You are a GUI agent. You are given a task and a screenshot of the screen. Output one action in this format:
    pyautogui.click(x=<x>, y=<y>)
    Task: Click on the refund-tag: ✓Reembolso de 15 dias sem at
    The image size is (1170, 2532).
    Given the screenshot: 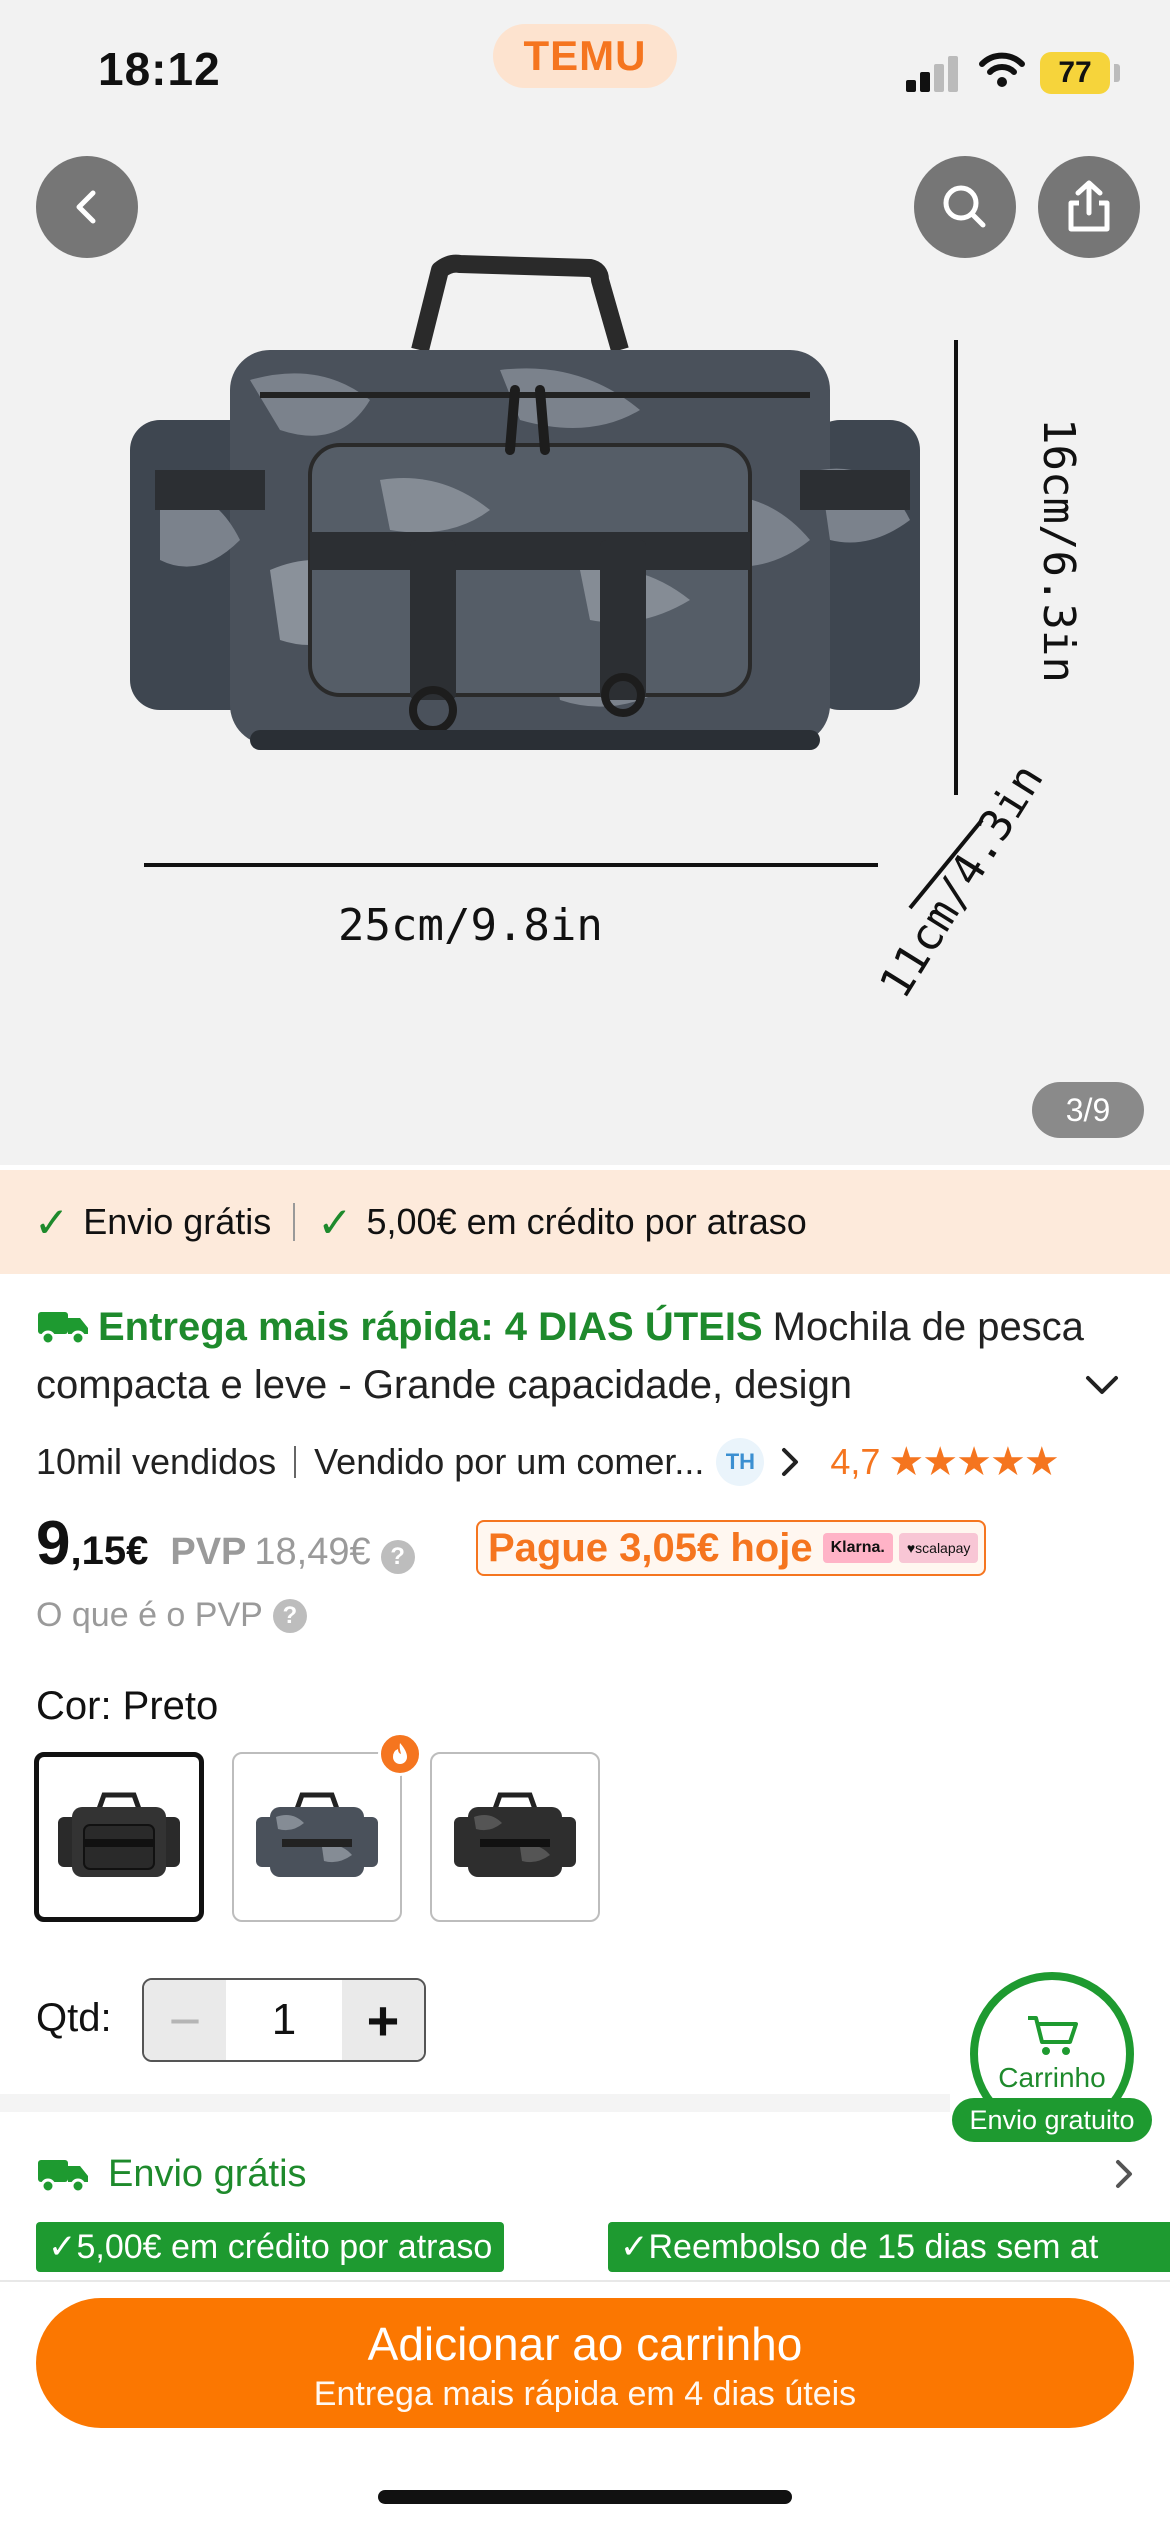 What is the action you would take?
    pyautogui.click(x=889, y=2247)
    